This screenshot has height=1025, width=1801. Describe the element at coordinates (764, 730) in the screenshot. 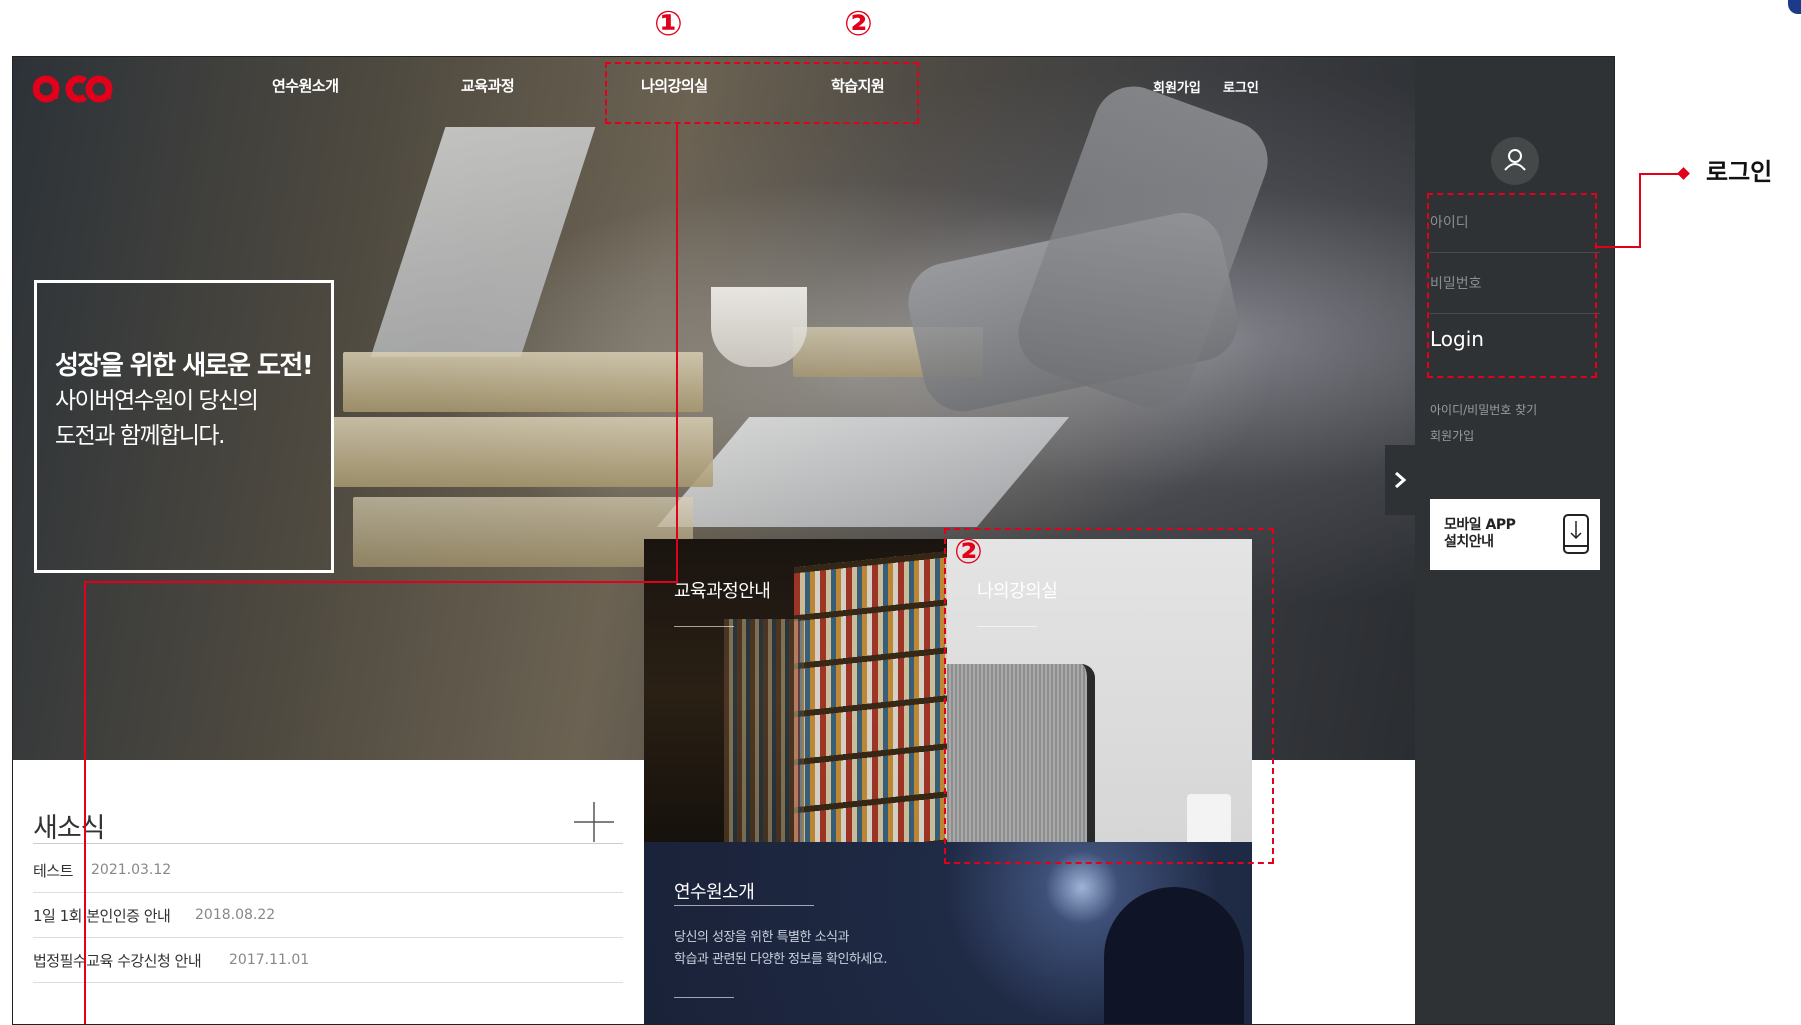

I see `bookshelf-decor-left` at that location.